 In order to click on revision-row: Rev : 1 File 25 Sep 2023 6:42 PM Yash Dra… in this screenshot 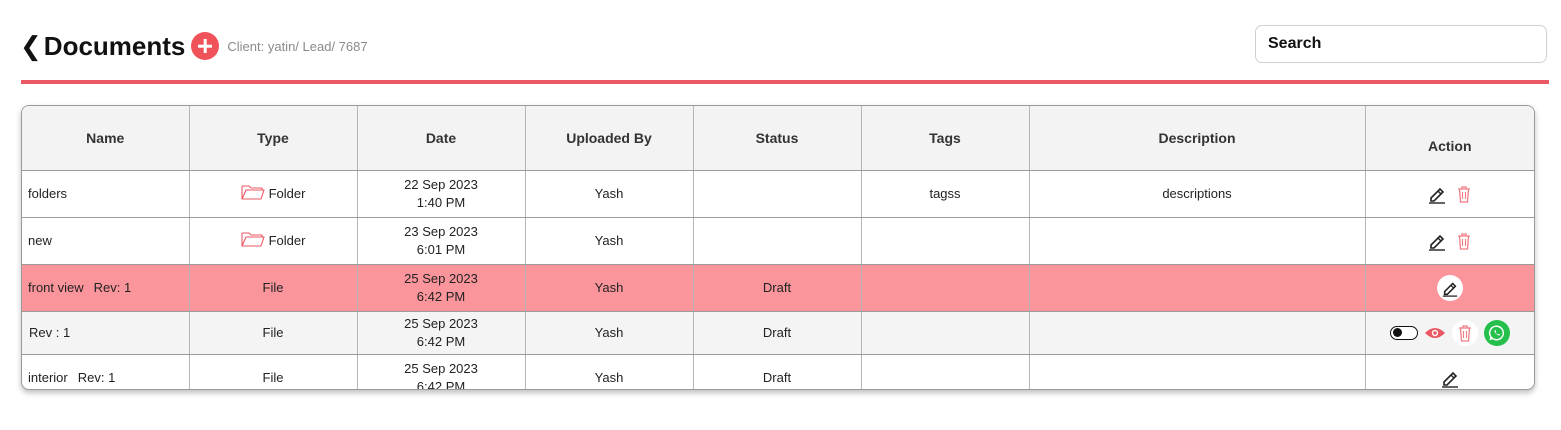, I will do `click(778, 333)`.